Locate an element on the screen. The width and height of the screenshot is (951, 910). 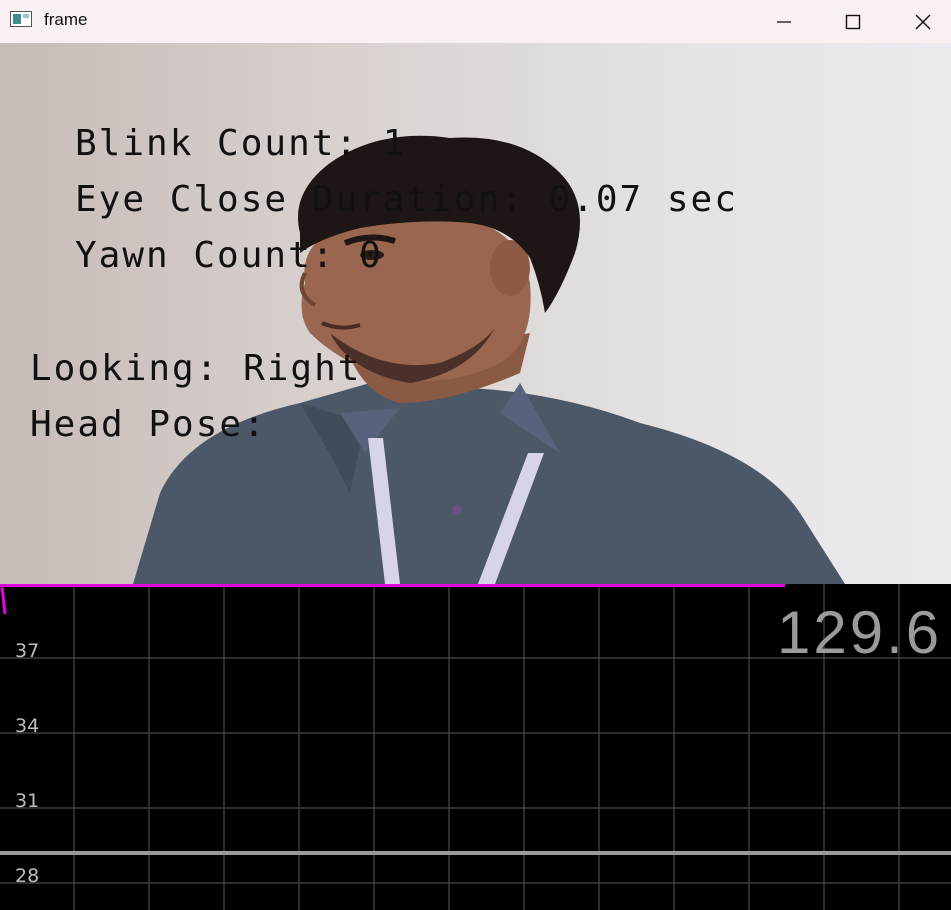
minimize-icon is located at coordinates (784, 21).